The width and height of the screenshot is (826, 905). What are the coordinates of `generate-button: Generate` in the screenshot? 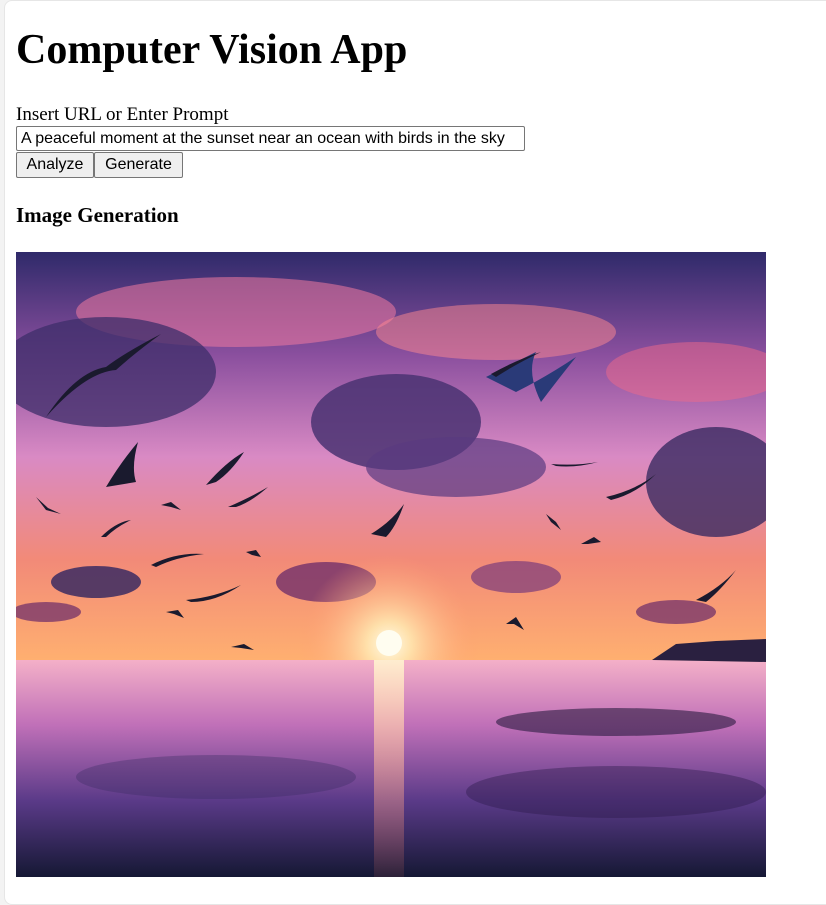 It's located at (138, 165).